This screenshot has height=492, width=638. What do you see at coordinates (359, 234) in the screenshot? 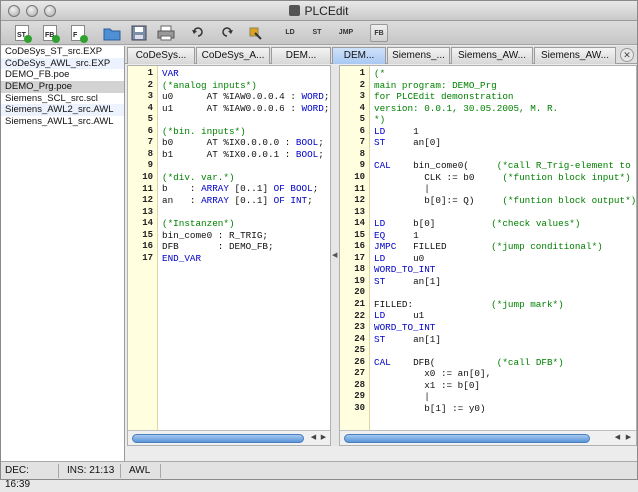
I see `line-number: 15` at bounding box center [359, 234].